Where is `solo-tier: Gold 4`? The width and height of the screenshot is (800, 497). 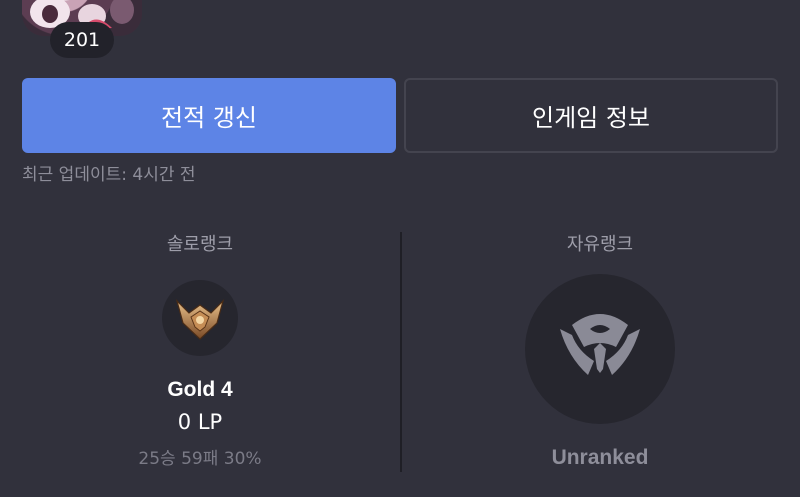
solo-tier: Gold 4 is located at coordinates (200, 389).